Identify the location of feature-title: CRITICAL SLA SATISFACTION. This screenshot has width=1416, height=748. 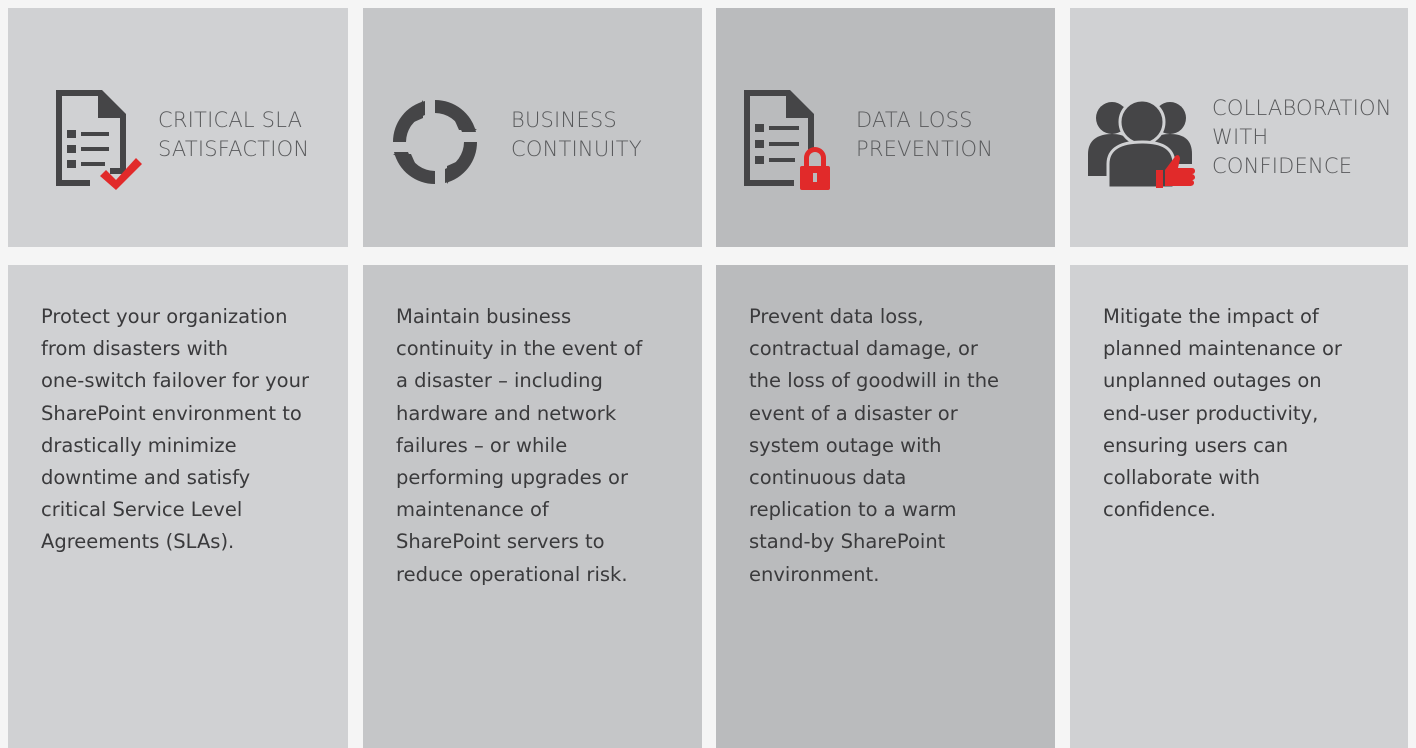
(234, 134).